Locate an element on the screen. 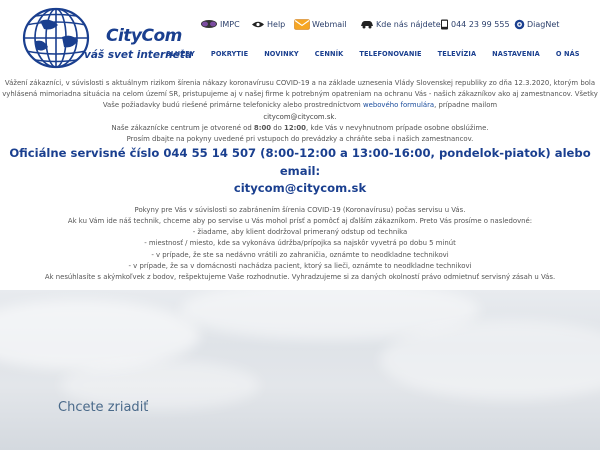  phone-link: 044 23 99 555 is located at coordinates (475, 24).